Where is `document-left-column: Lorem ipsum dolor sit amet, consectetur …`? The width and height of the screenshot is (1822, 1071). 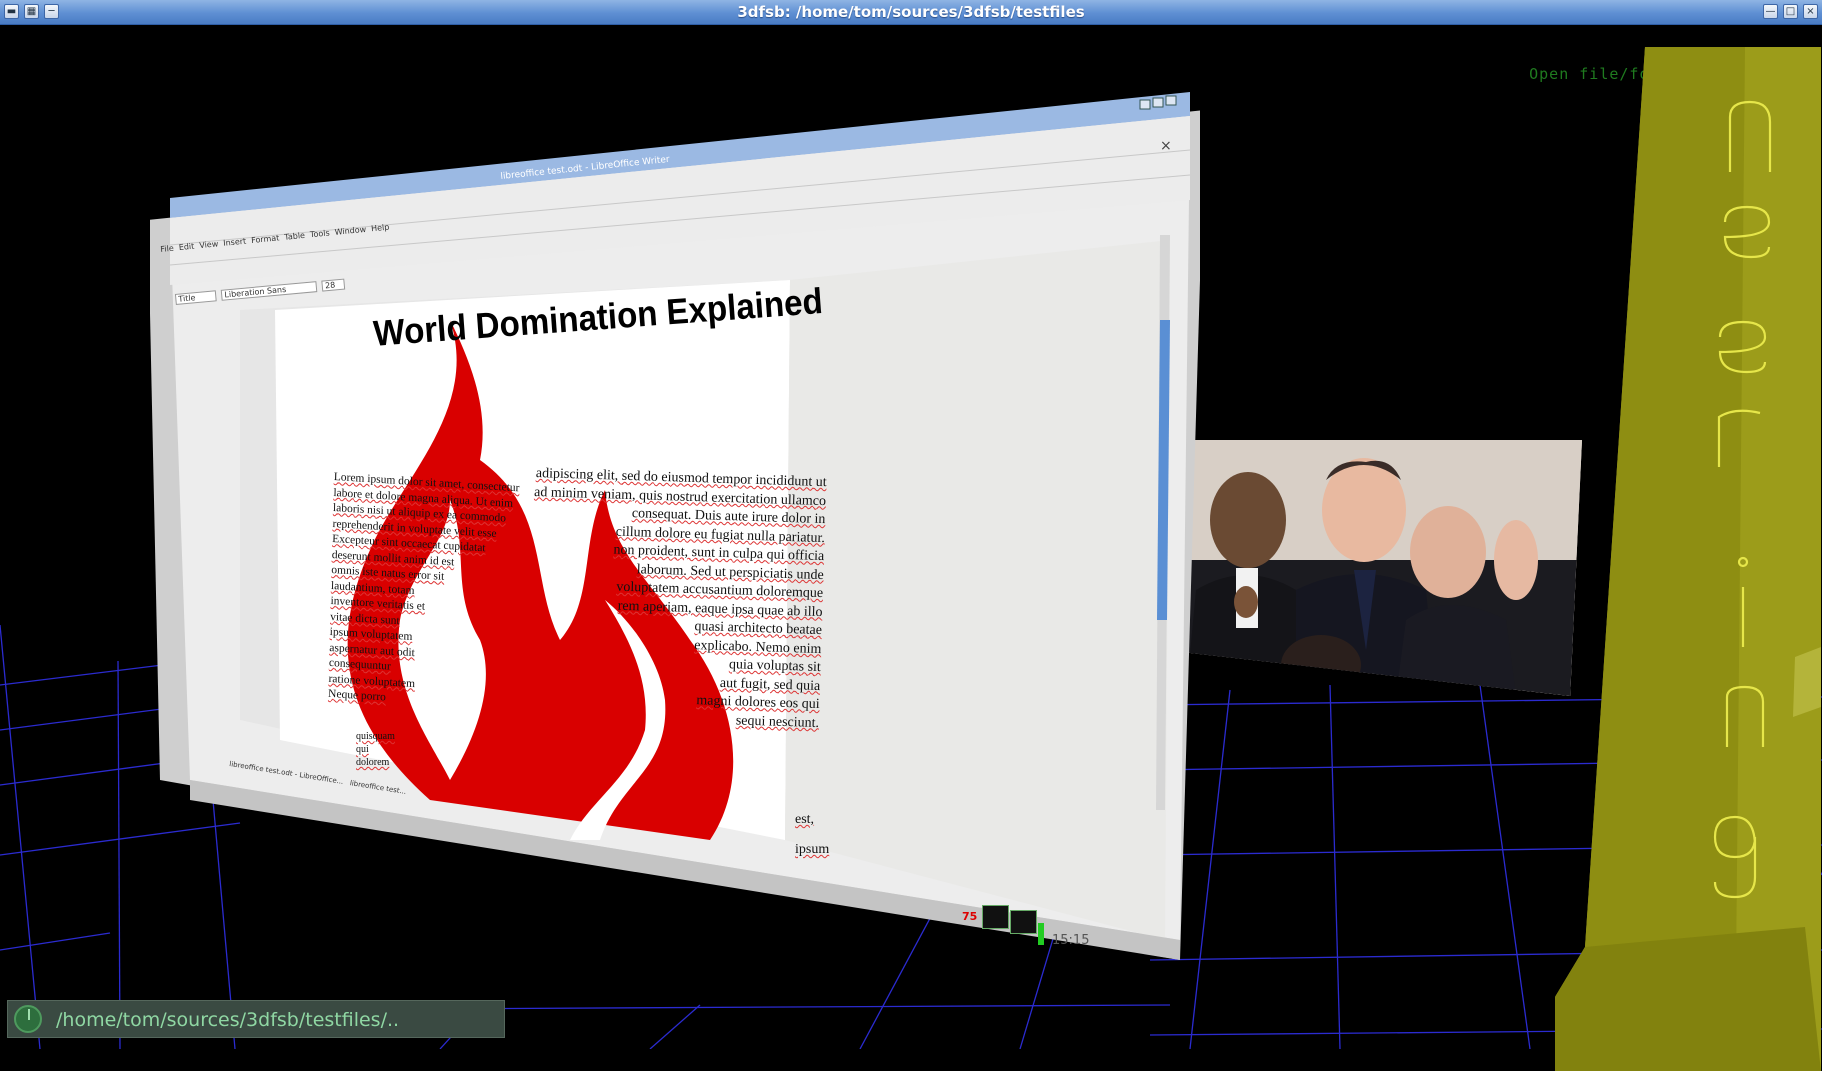 document-left-column: Lorem ipsum dolor sit amet, consectetur … is located at coordinates (424, 592).